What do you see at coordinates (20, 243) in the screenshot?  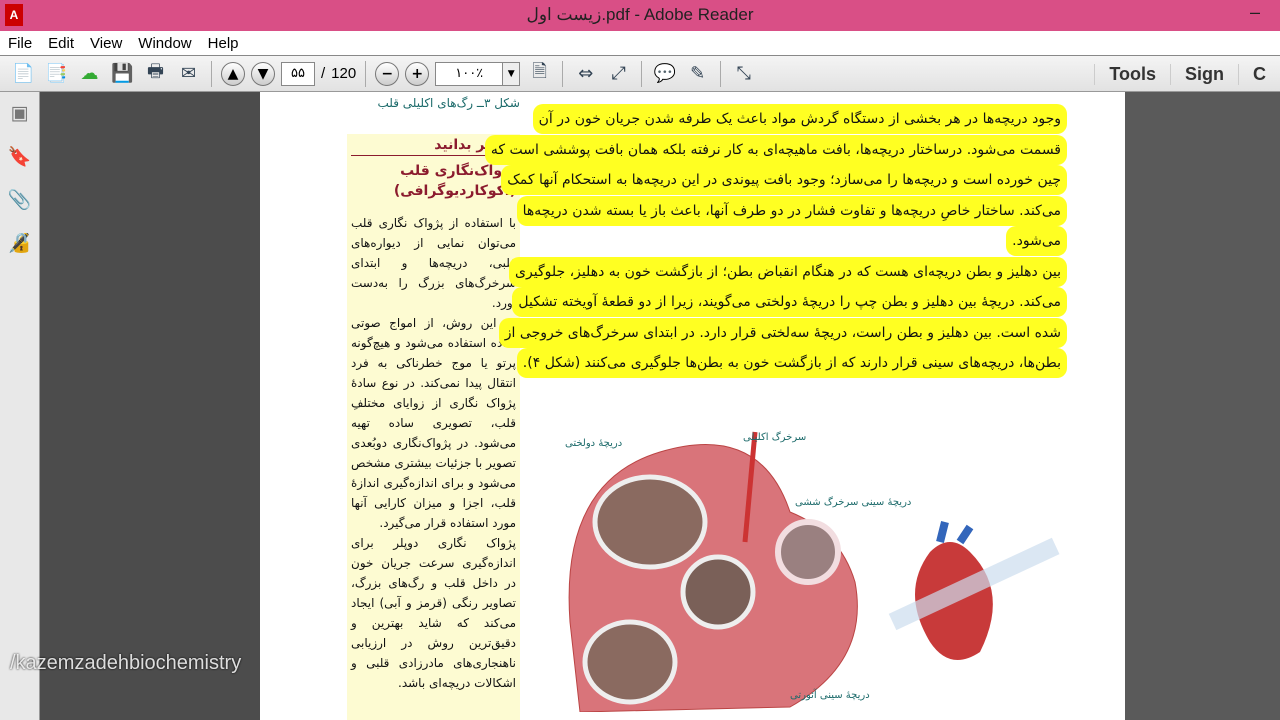 I see `signatures-icon: 🔏` at bounding box center [20, 243].